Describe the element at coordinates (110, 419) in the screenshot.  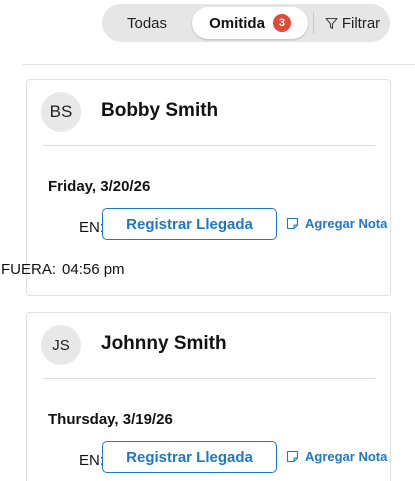
I see `attendance-date: Thursday, 3/19/26` at that location.